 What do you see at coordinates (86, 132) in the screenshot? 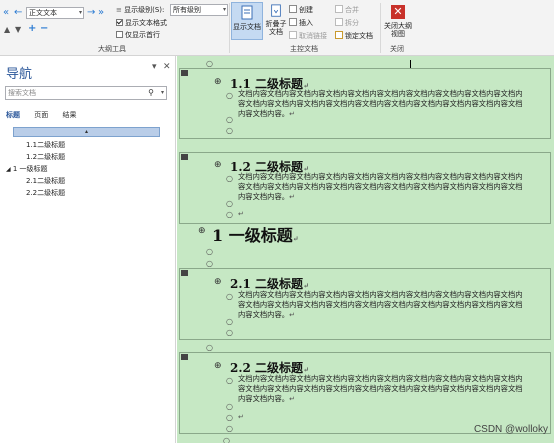
I see `selected-heading-item: ▴` at bounding box center [86, 132].